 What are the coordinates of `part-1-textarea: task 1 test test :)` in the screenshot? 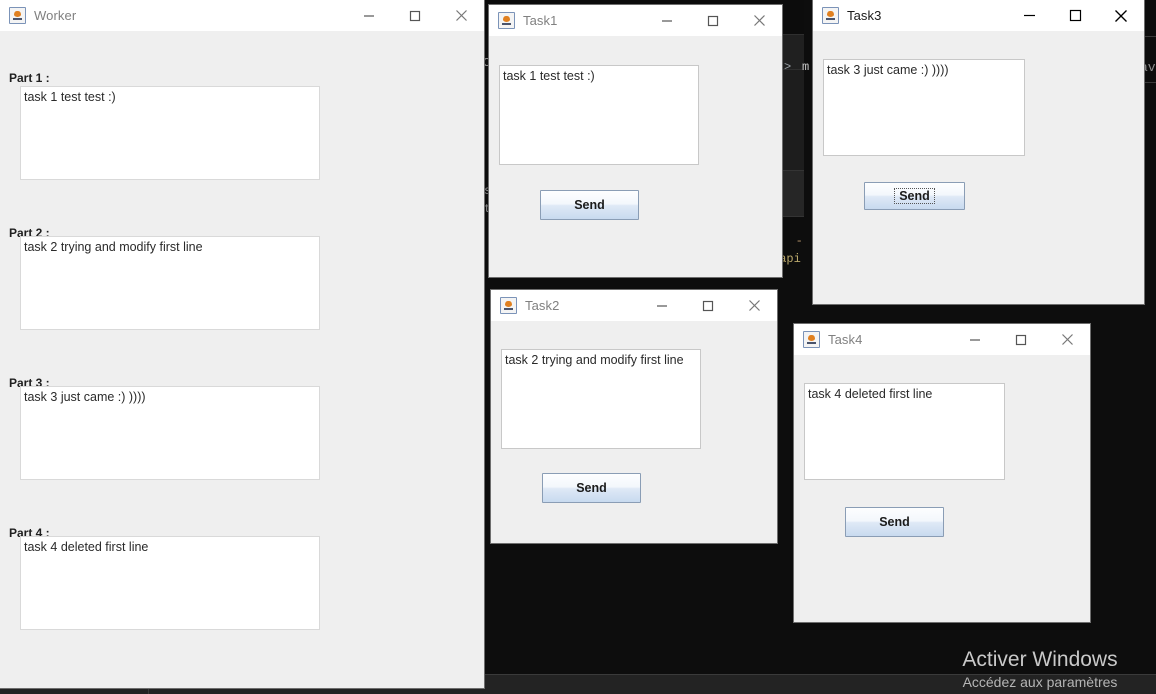 It's located at (170, 133).